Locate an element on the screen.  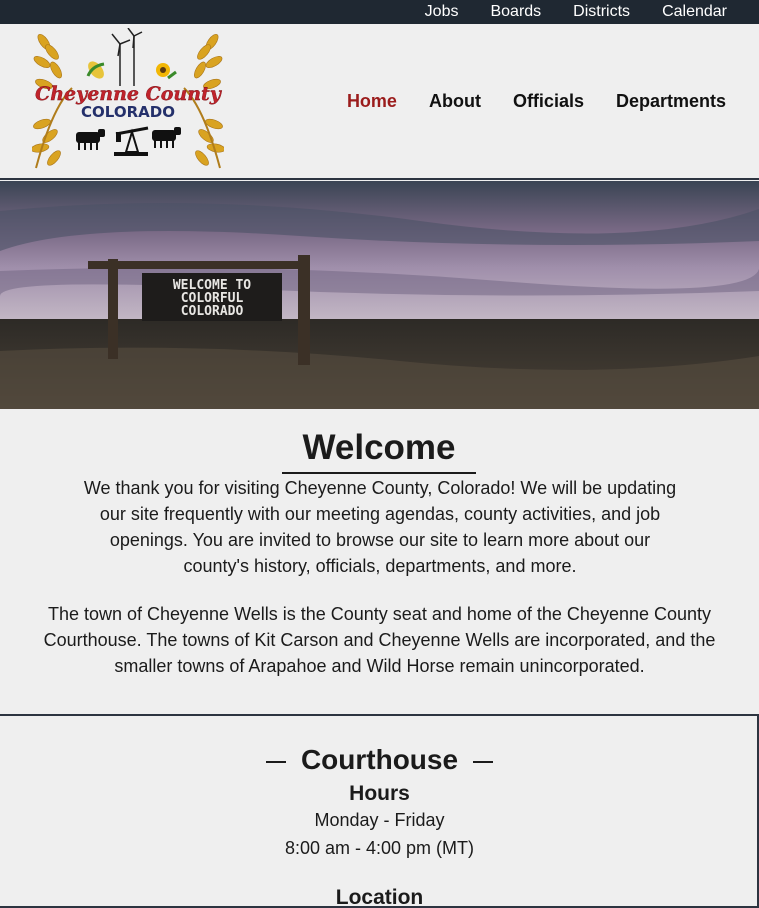
site-logo: Cheyenne County COLORADO is located at coordinates (128, 101).